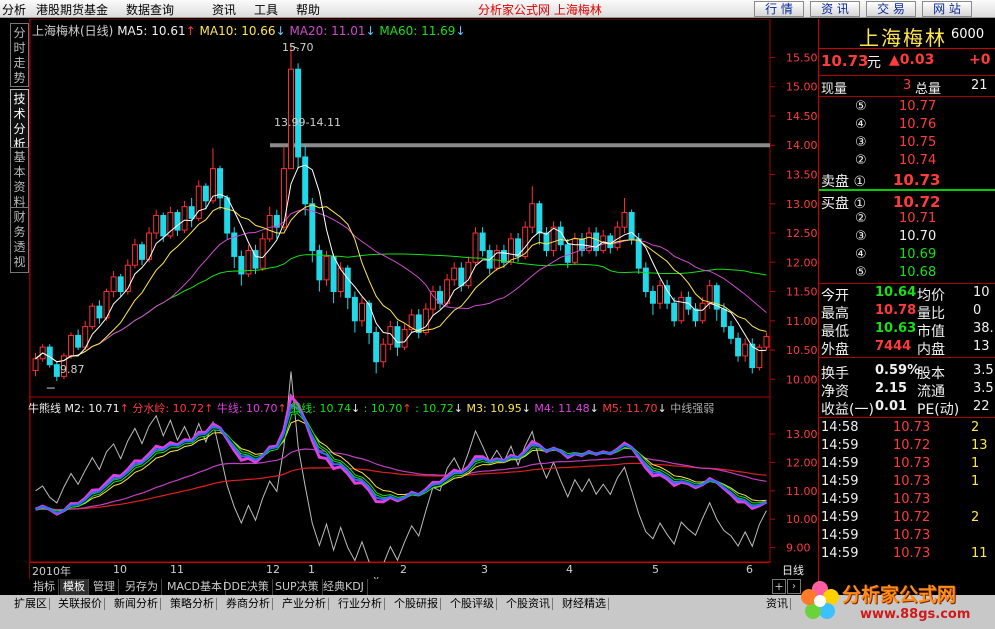 The width and height of the screenshot is (995, 629). Describe the element at coordinates (835, 350) in the screenshot. I see `stat-label: 外盘` at that location.